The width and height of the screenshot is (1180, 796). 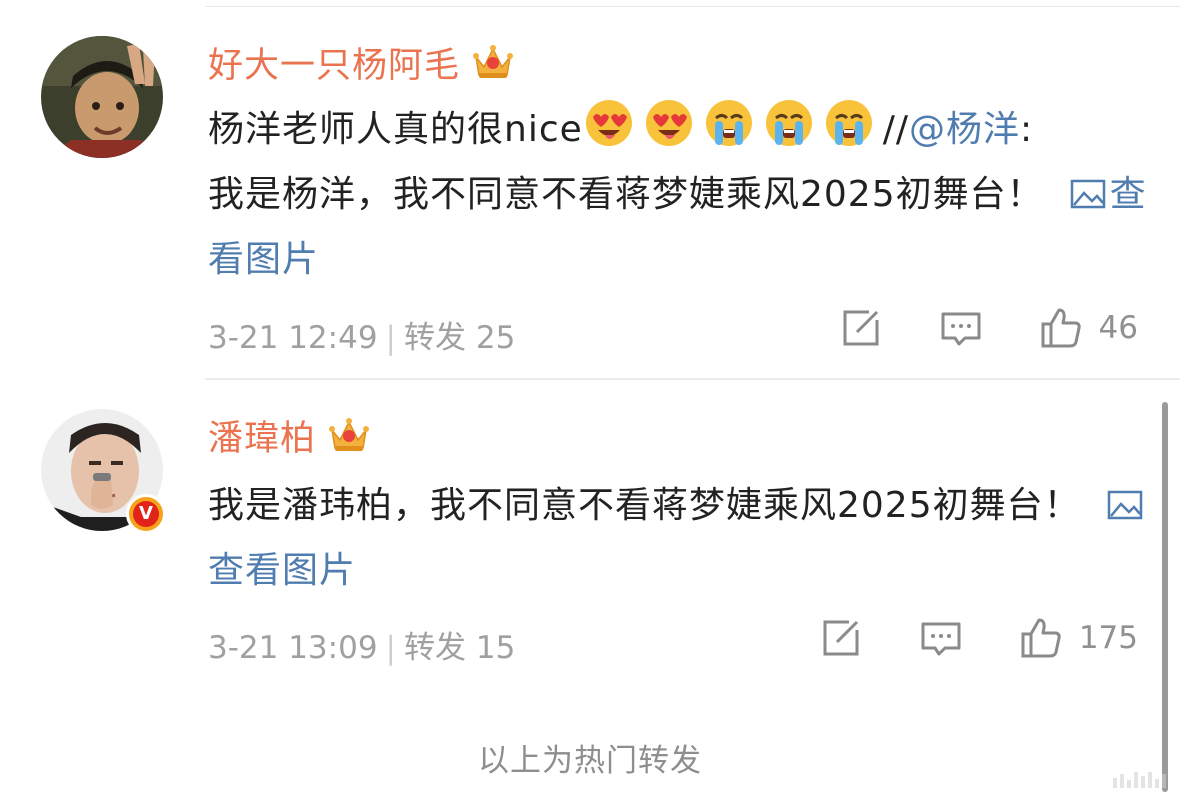 What do you see at coordinates (334, 62) in the screenshot?
I see `username: 好大一只杨阿毛` at bounding box center [334, 62].